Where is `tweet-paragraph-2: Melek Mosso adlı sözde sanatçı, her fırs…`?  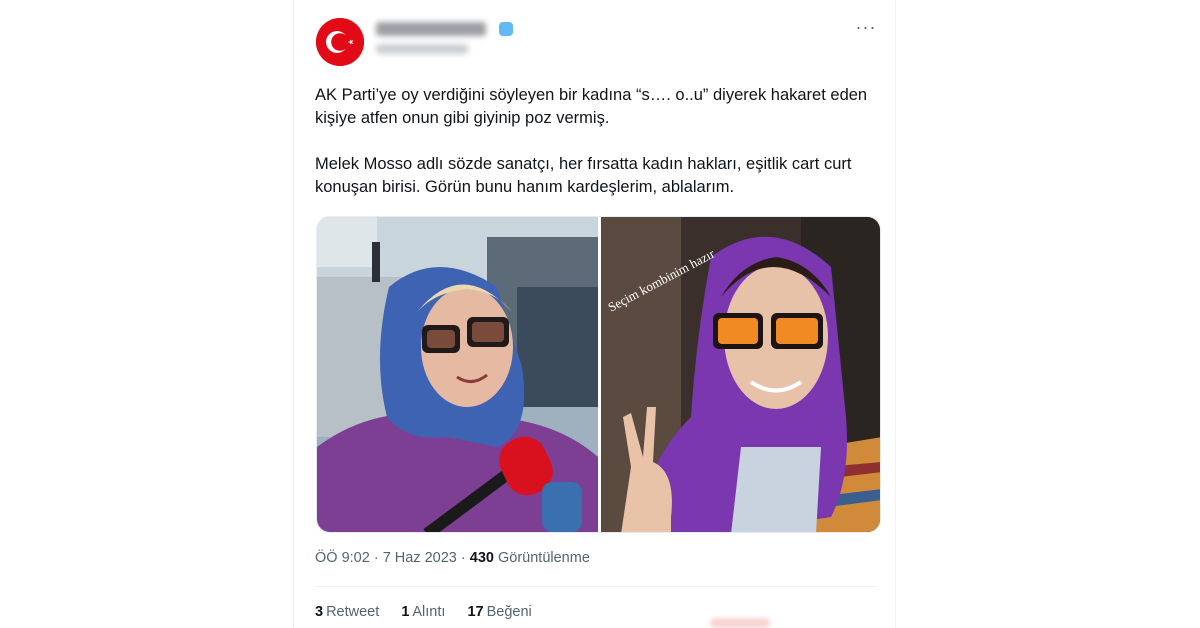
tweet-paragraph-2: Melek Mosso adlı sözde sanatçı, her fırs… is located at coordinates (583, 175).